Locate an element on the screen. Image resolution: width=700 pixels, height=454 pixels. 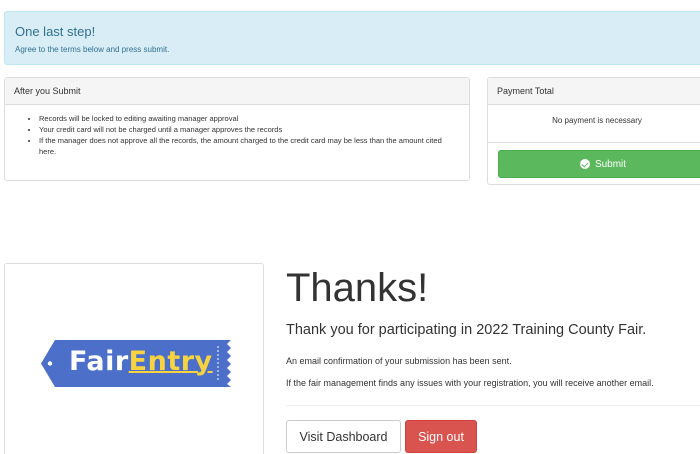
fairentry-logo-text: FairEntry is located at coordinates (141, 361).